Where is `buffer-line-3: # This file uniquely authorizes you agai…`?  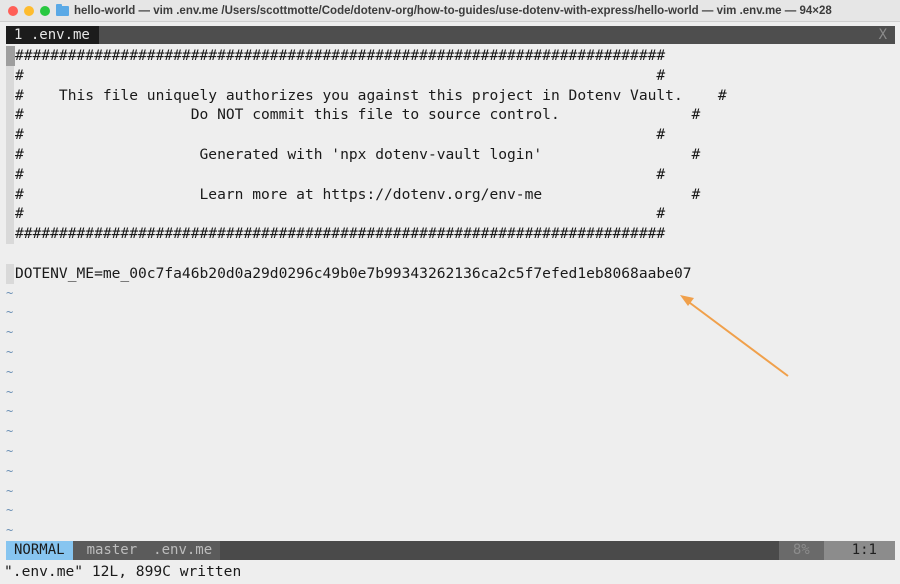 buffer-line-3: # This file uniquely authorizes you agai… is located at coordinates (371, 95).